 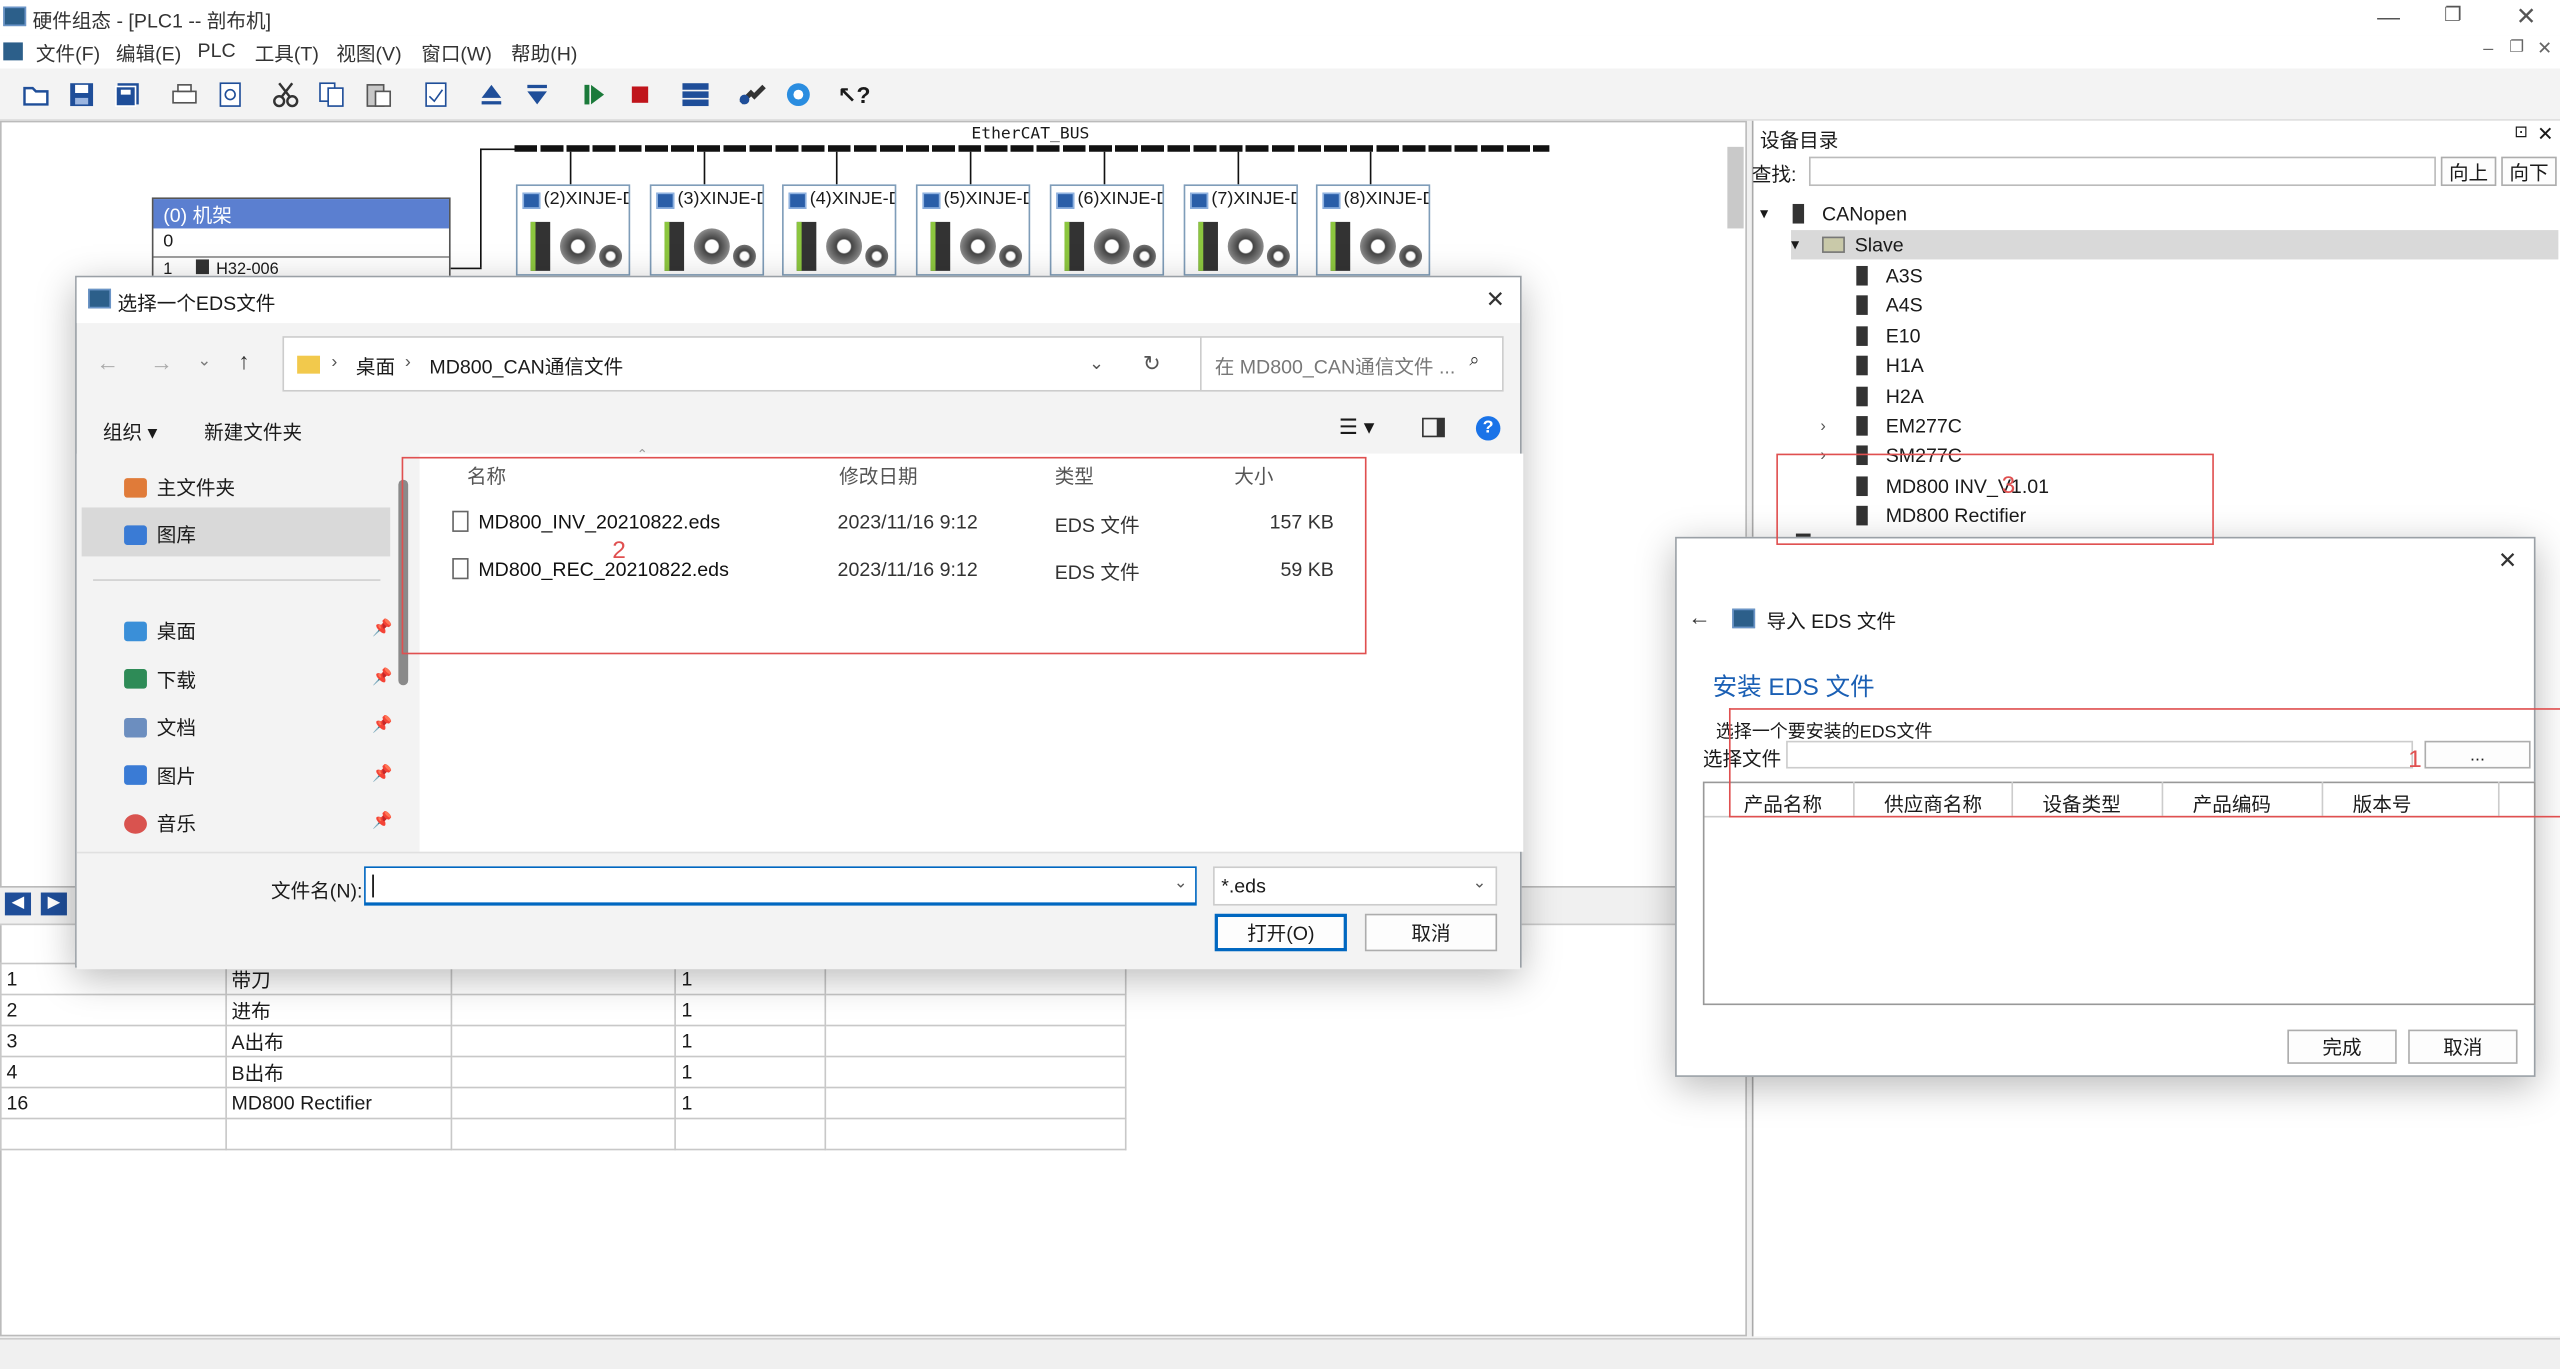 What do you see at coordinates (285, 94) in the screenshot?
I see `cut-icon` at bounding box center [285, 94].